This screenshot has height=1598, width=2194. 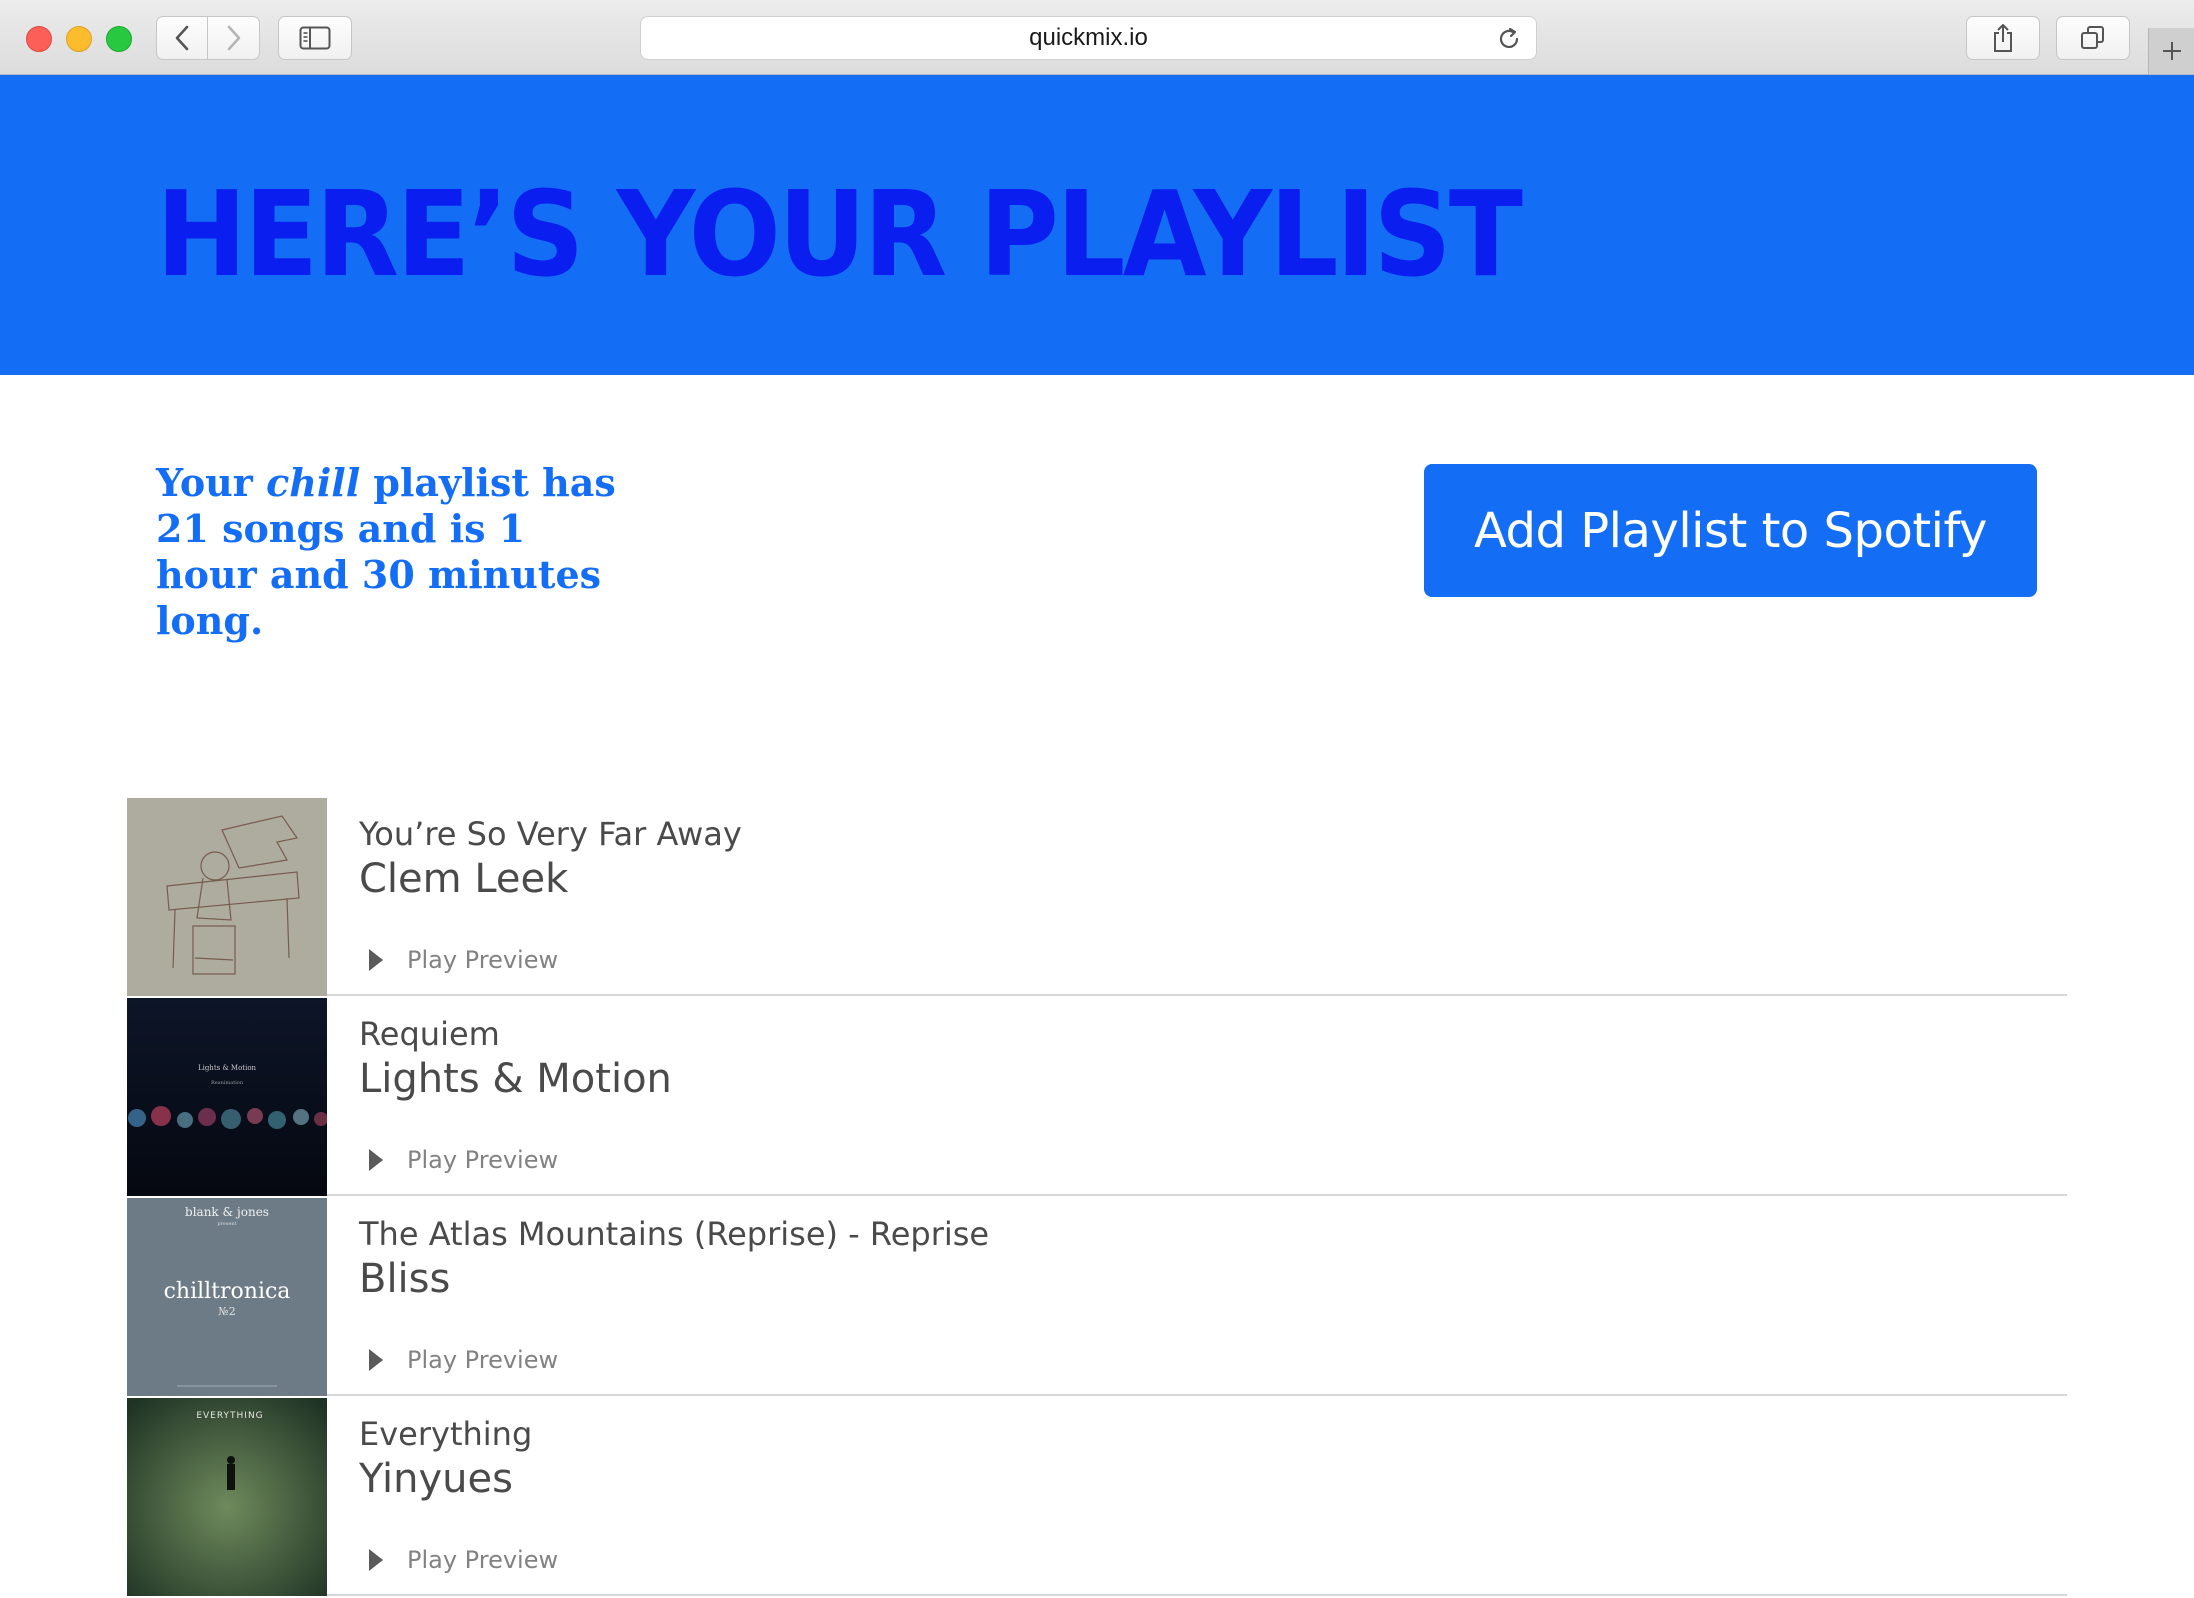 I want to click on artist-name: Yinyues, so click(x=436, y=1479).